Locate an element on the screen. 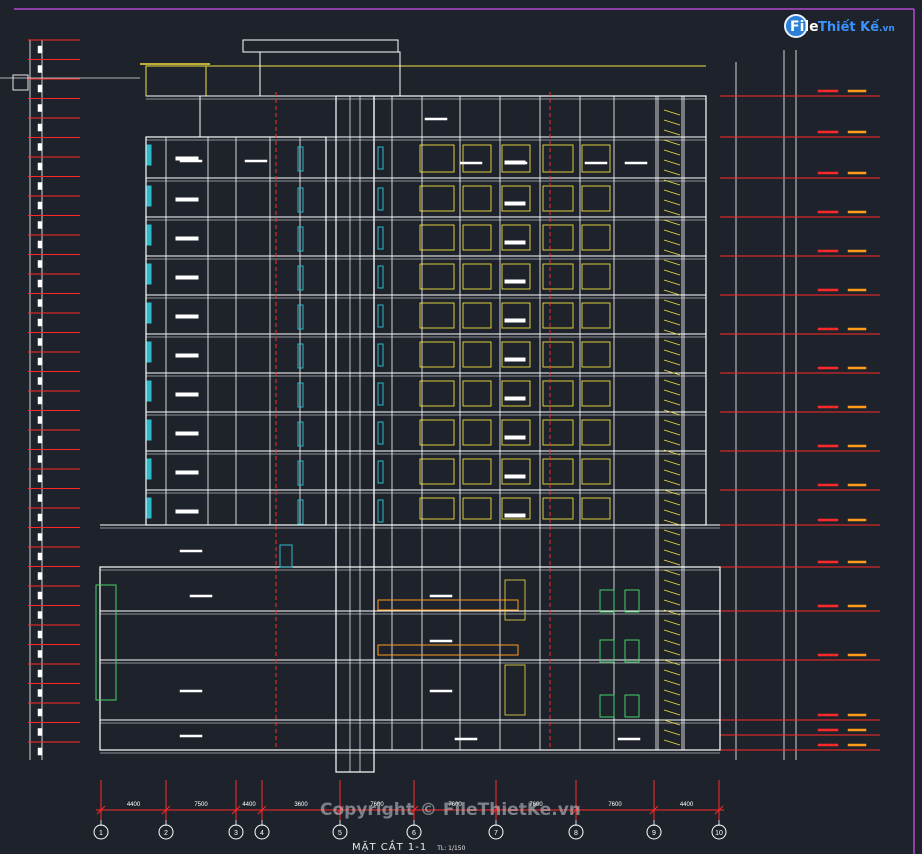 The height and width of the screenshot is (854, 922). axis-label: 3 is located at coordinates (236, 833).